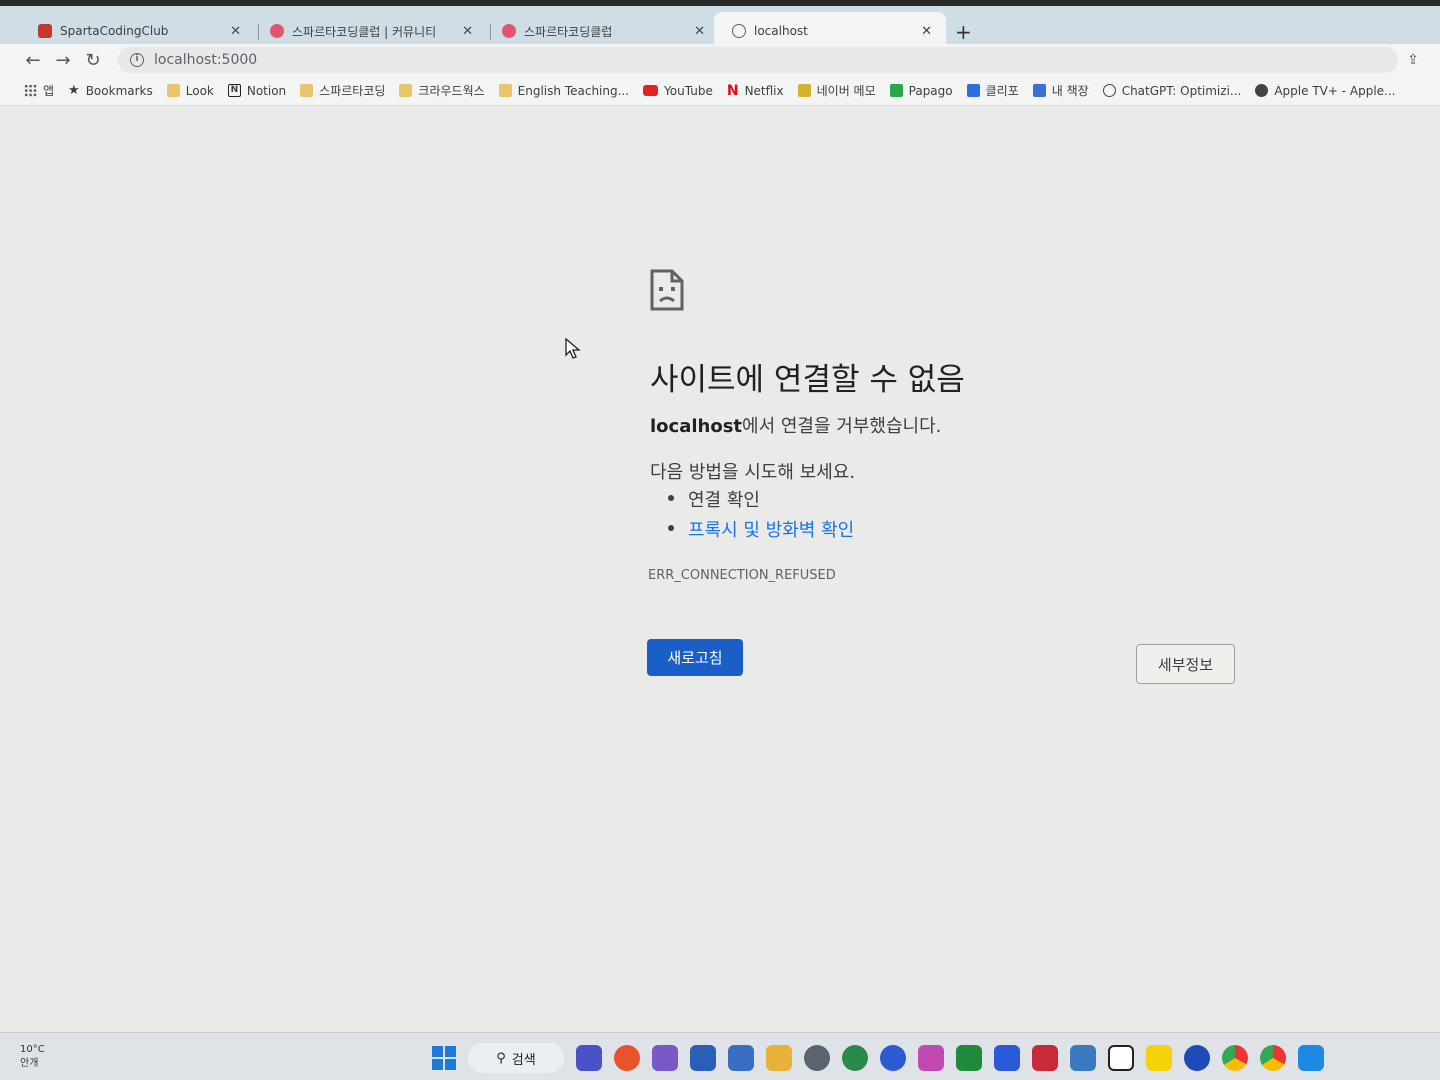  I want to click on hangul-icon, so click(1045, 1058).